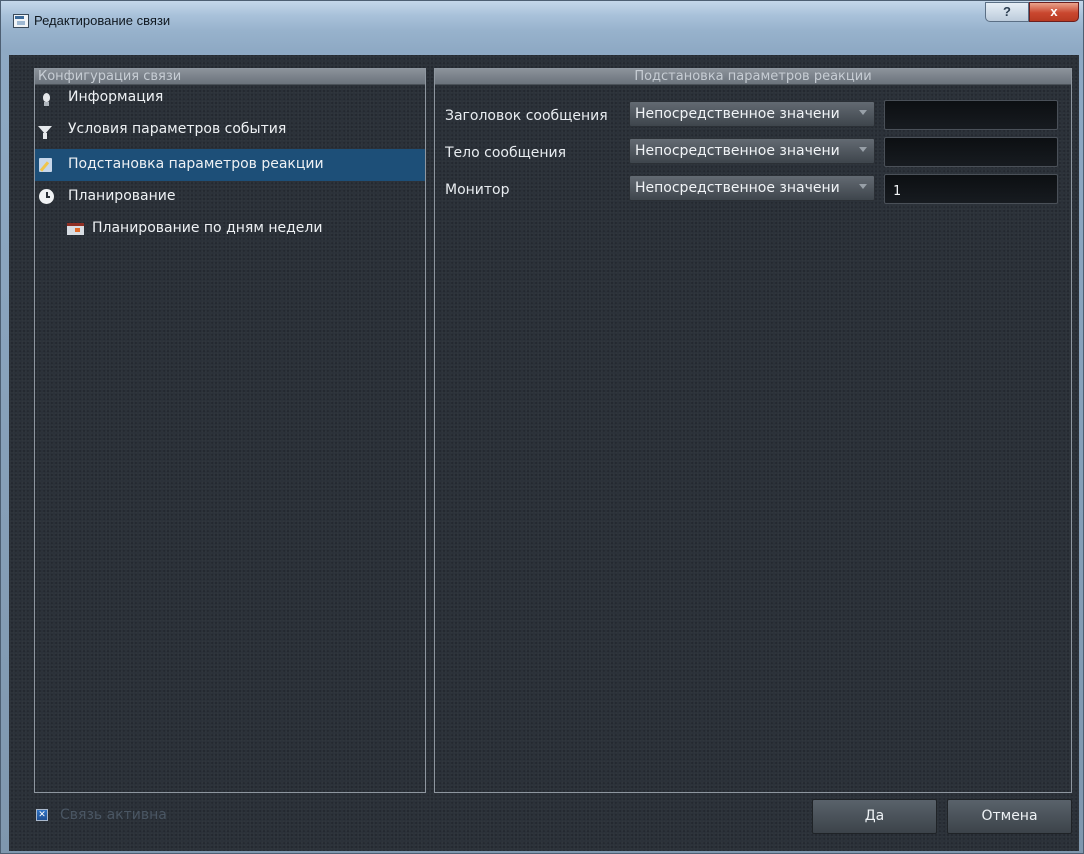  I want to click on tree-item-label: Условия параметров события, so click(177, 129).